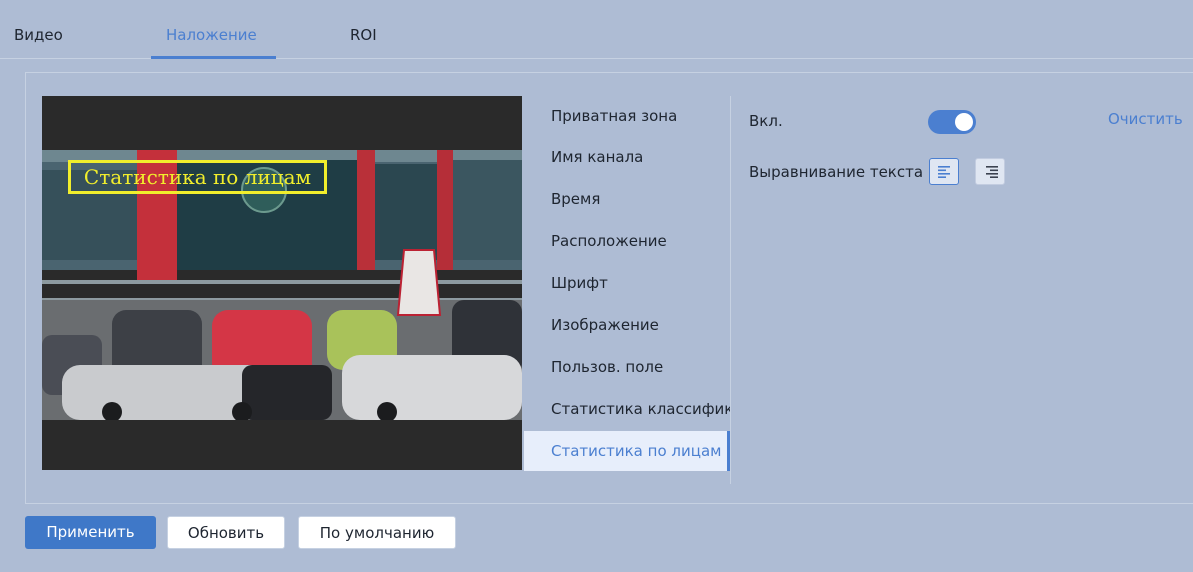  I want to click on menu-item-location: Расположение, so click(627, 241).